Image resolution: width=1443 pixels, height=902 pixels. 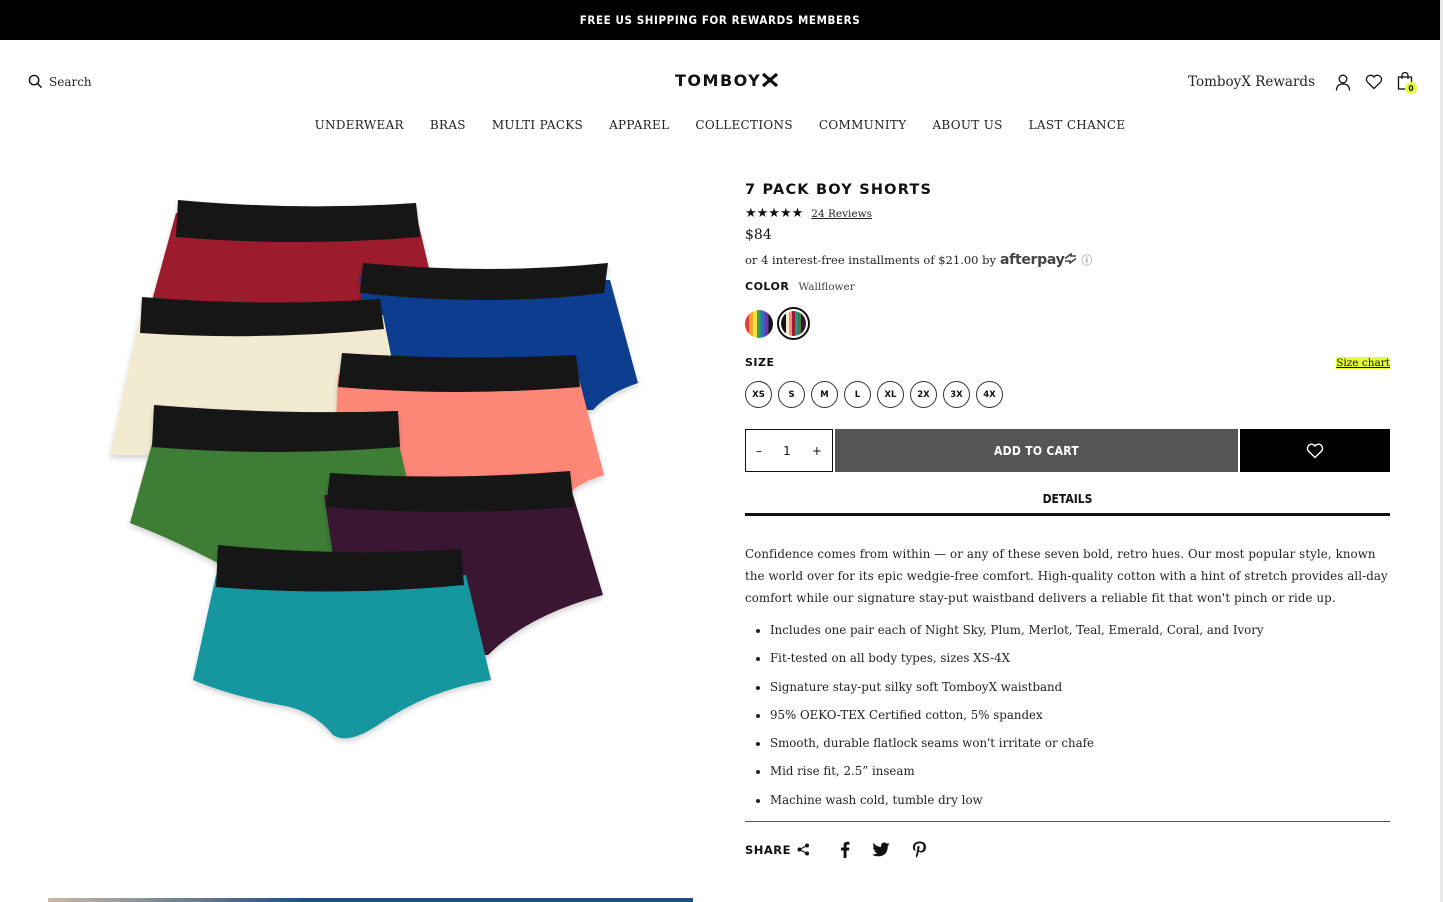 I want to click on size-option-3x: 3X, so click(x=956, y=394).